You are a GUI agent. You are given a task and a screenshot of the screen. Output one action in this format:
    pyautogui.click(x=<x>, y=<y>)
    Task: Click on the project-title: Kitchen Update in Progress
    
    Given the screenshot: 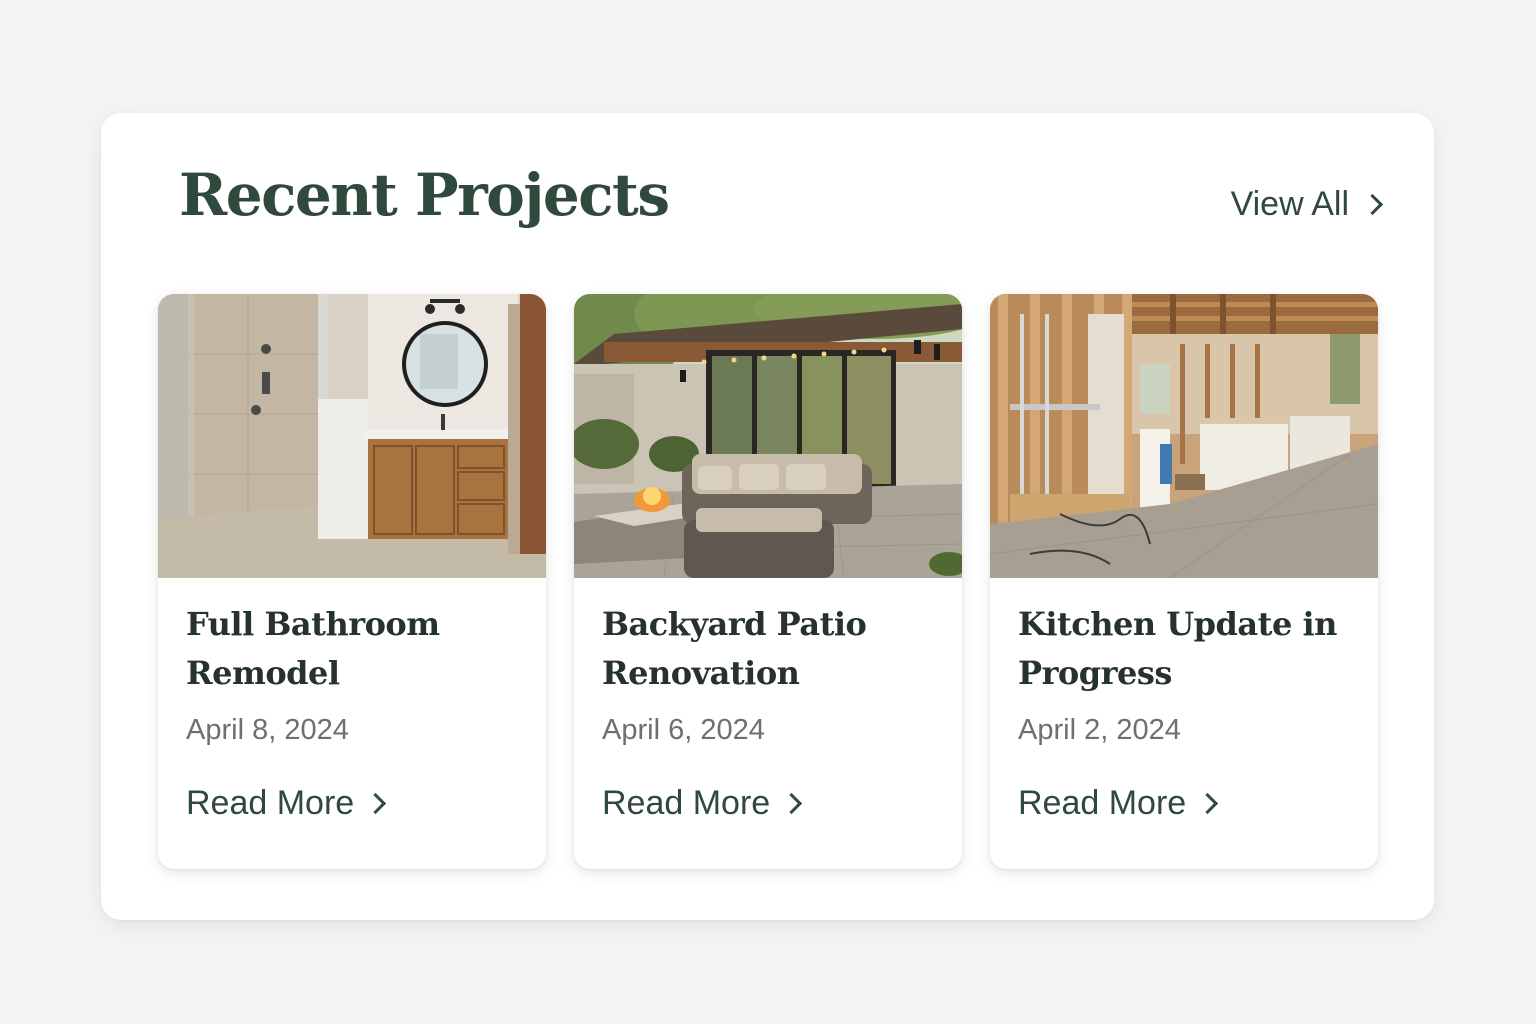 What is the action you would take?
    pyautogui.click(x=1177, y=648)
    